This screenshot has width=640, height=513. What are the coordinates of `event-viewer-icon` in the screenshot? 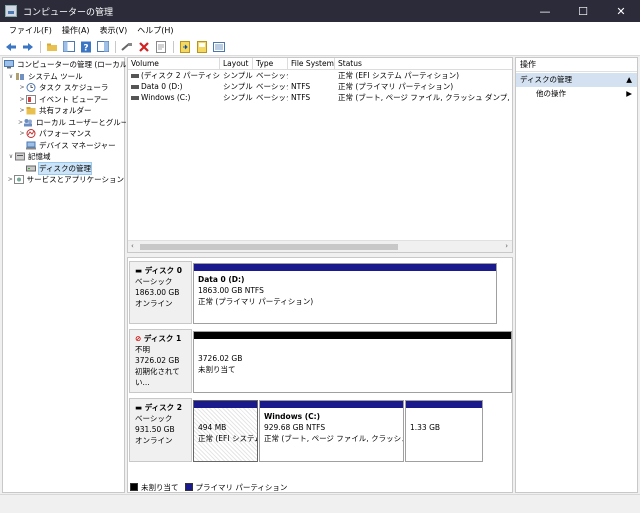 It's located at (31, 99).